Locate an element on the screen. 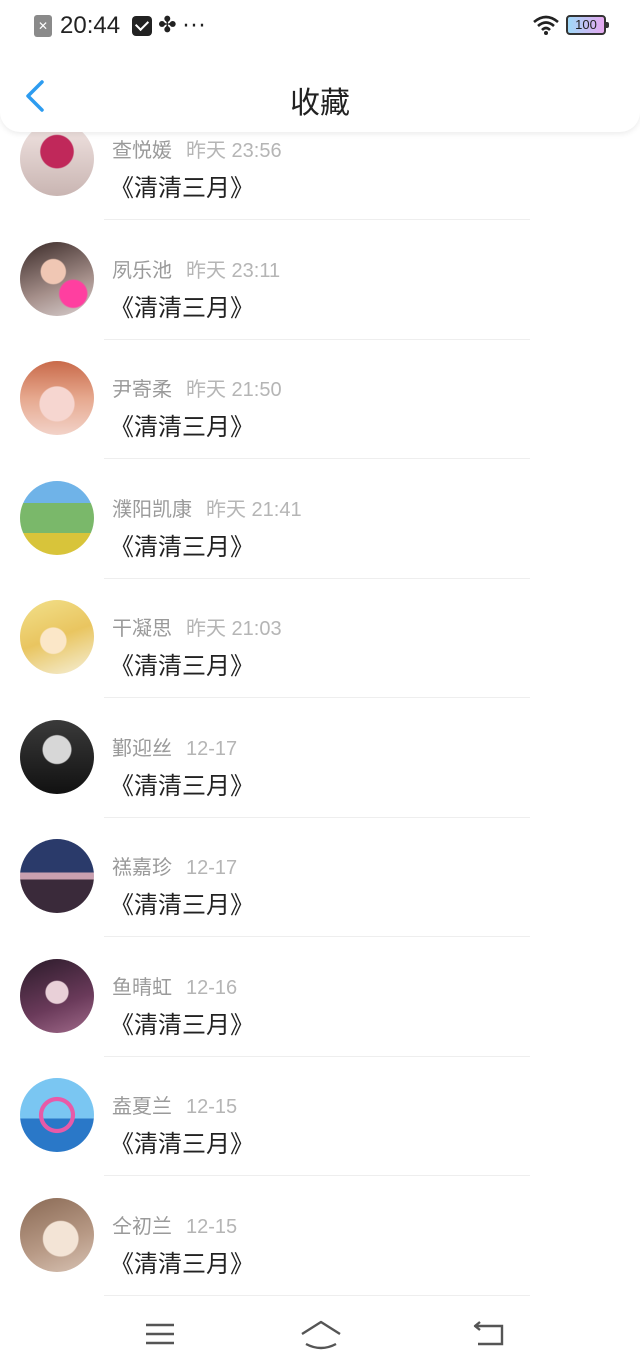 Image resolution: width=640 pixels, height=1372 pixels. user-name: 鄞迎丝 is located at coordinates (142, 748).